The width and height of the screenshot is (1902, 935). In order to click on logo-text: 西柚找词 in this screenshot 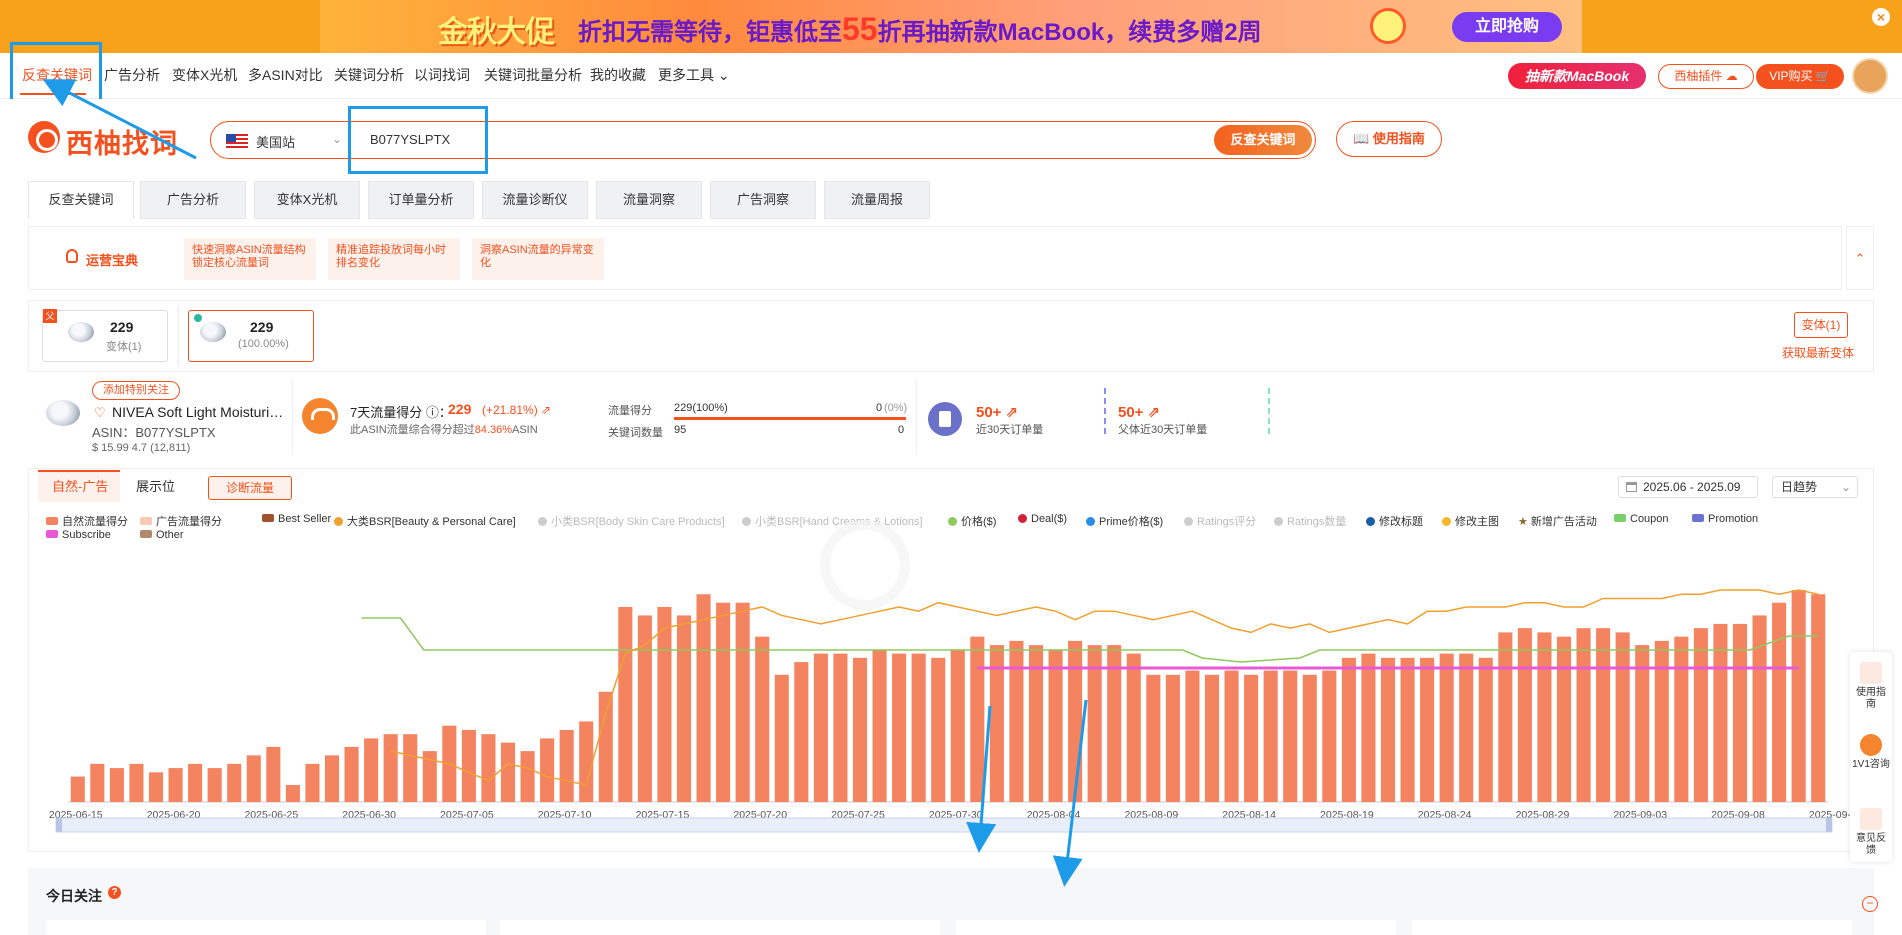, I will do `click(122, 141)`.